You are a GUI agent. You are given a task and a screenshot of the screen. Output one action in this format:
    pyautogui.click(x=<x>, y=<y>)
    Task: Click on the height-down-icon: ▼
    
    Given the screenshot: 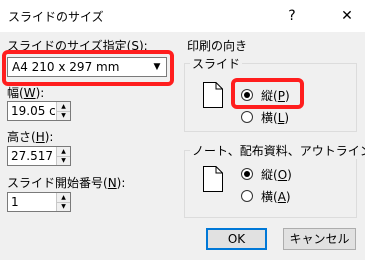 What is the action you would take?
    pyautogui.click(x=63, y=160)
    